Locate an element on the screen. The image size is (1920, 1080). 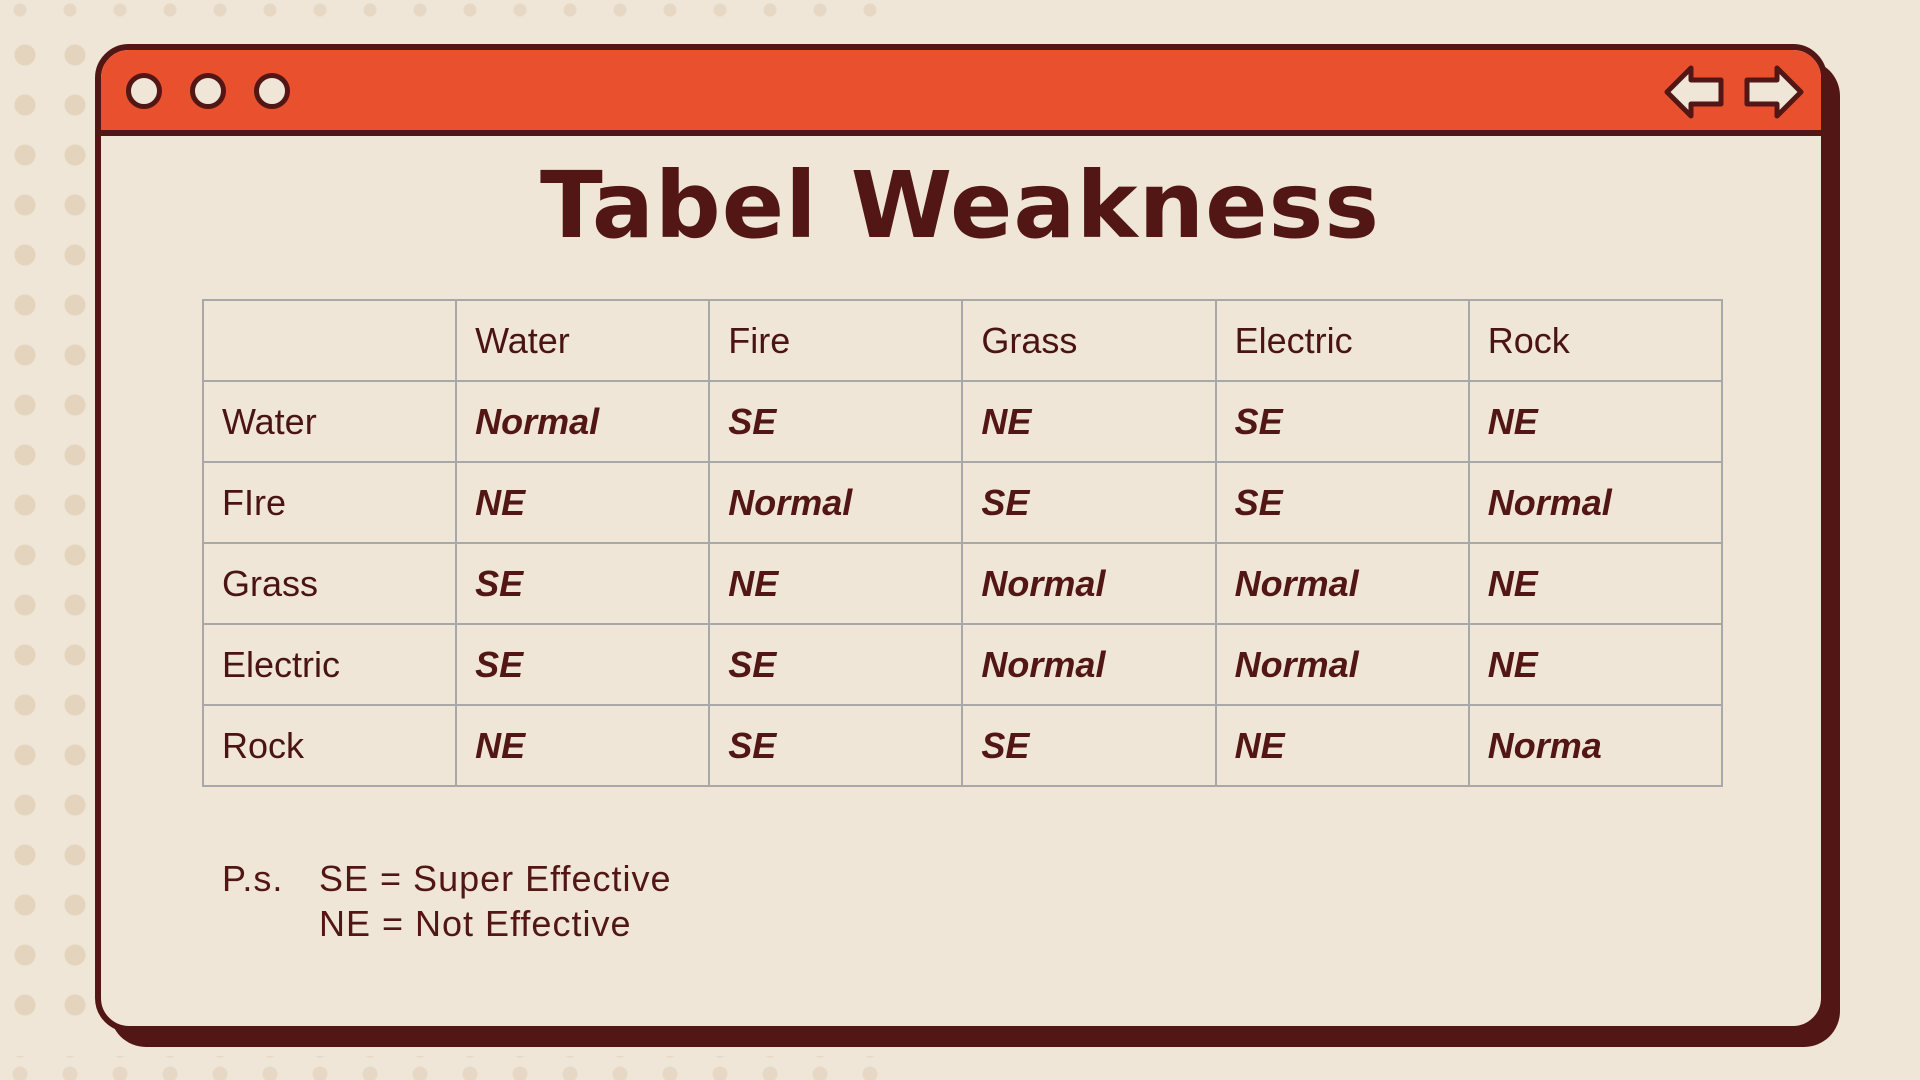
table-row: Rock NE SE SE NE Norma is located at coordinates (962, 745).